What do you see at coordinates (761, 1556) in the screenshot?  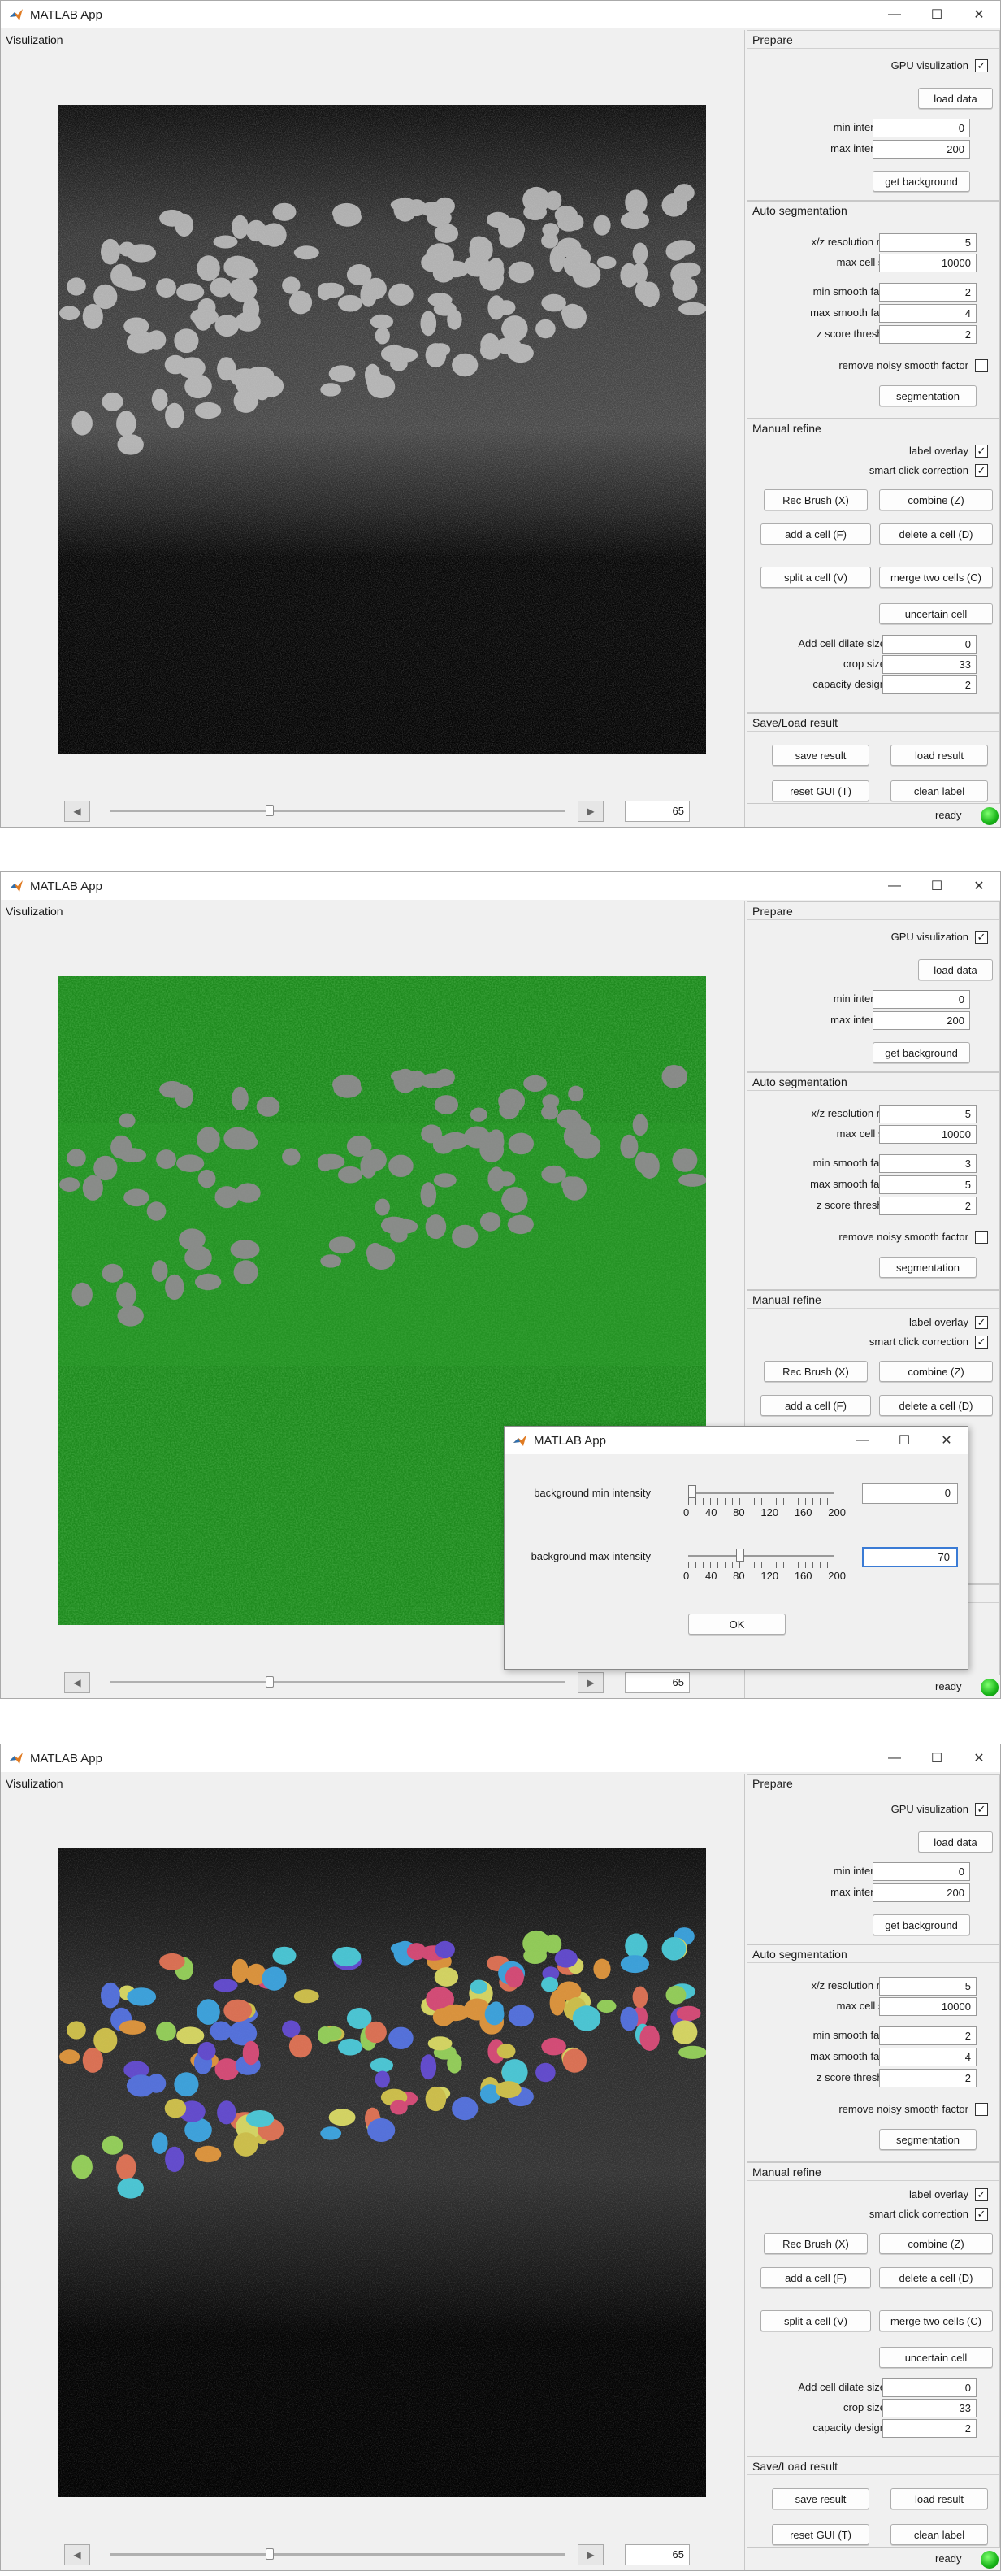 I see `bg-max-track` at bounding box center [761, 1556].